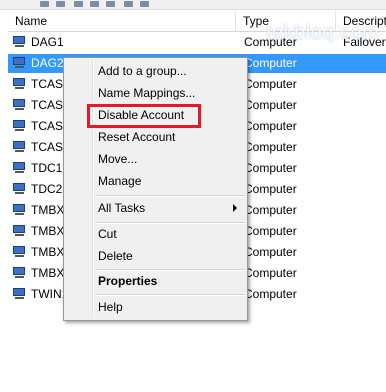  What do you see at coordinates (197, 42) in the screenshot?
I see `list-item: DAG1 Computer Failover` at bounding box center [197, 42].